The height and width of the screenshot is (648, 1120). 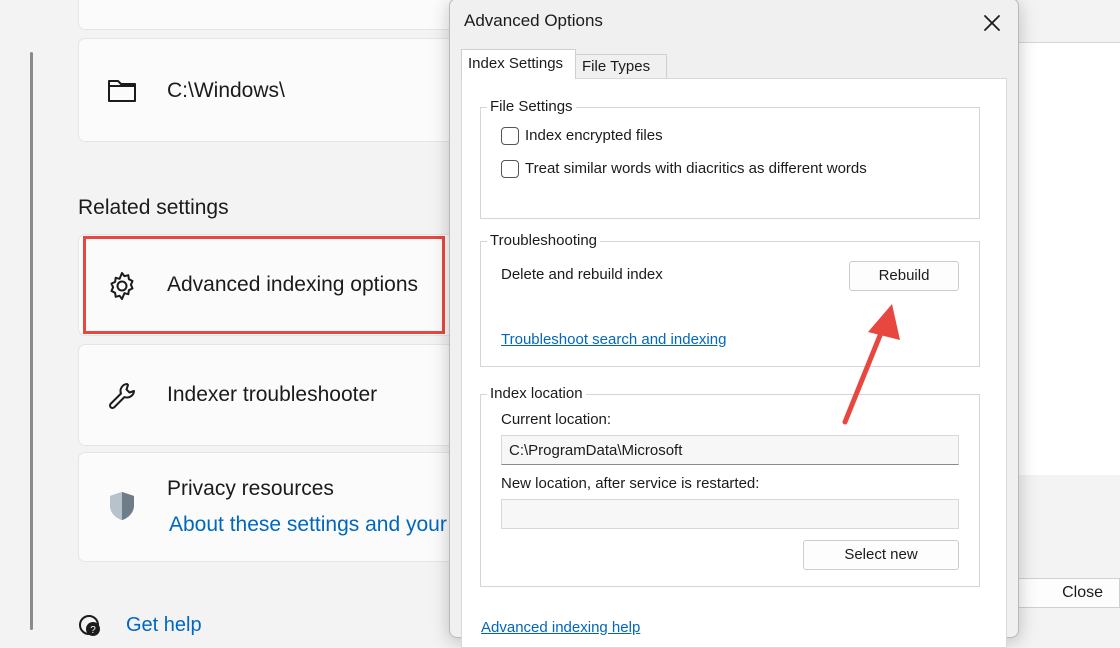 What do you see at coordinates (881, 555) in the screenshot?
I see `select-new-button: Select new` at bounding box center [881, 555].